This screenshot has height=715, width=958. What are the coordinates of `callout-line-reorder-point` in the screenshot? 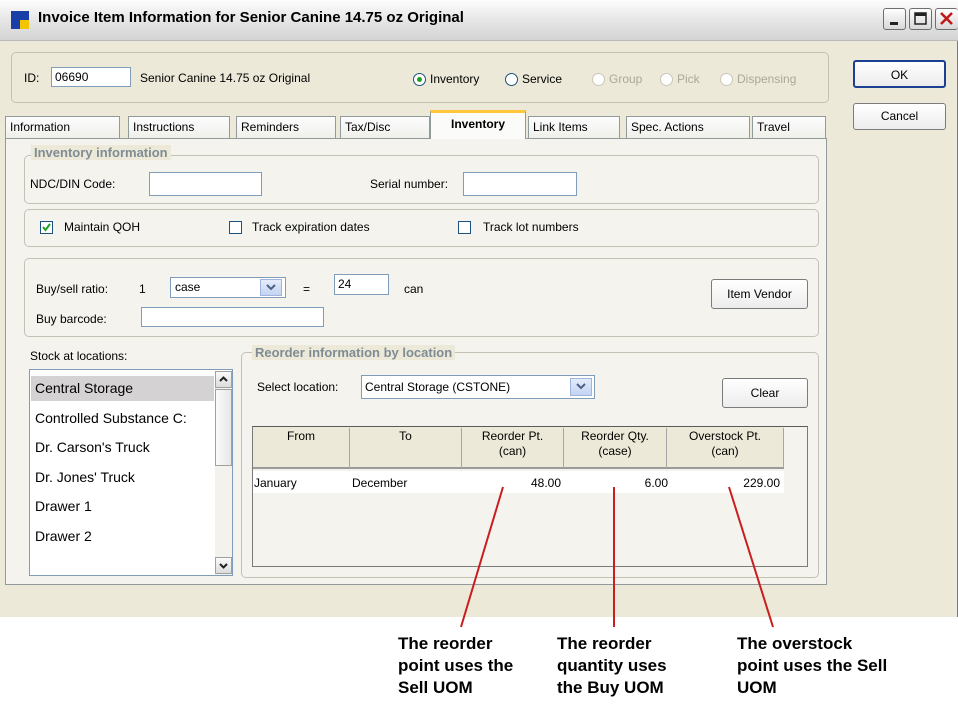 It's located at (482, 557).